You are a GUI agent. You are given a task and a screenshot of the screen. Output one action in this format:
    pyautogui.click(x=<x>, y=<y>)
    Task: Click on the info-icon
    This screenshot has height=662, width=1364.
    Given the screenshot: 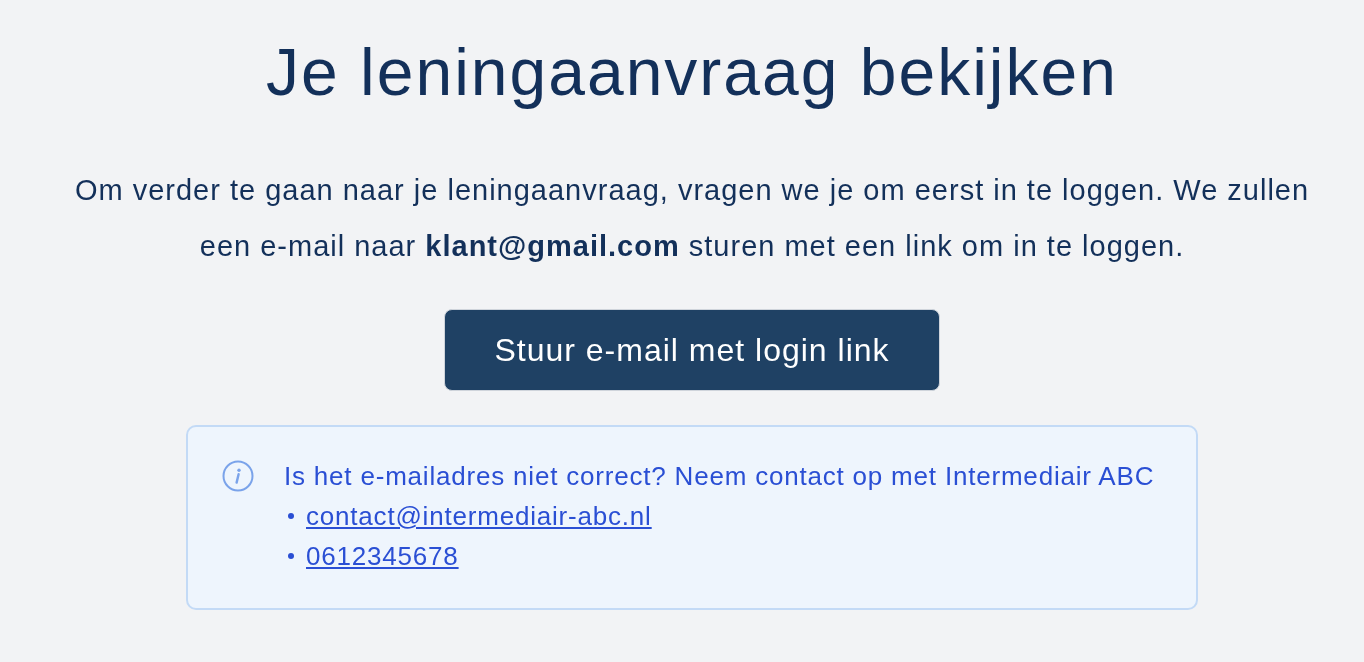 What is the action you would take?
    pyautogui.click(x=238, y=476)
    